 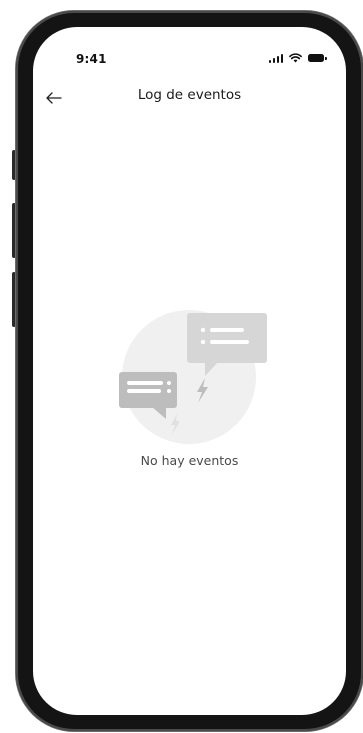 What do you see at coordinates (189, 95) in the screenshot?
I see `page-title: Log de eventos` at bounding box center [189, 95].